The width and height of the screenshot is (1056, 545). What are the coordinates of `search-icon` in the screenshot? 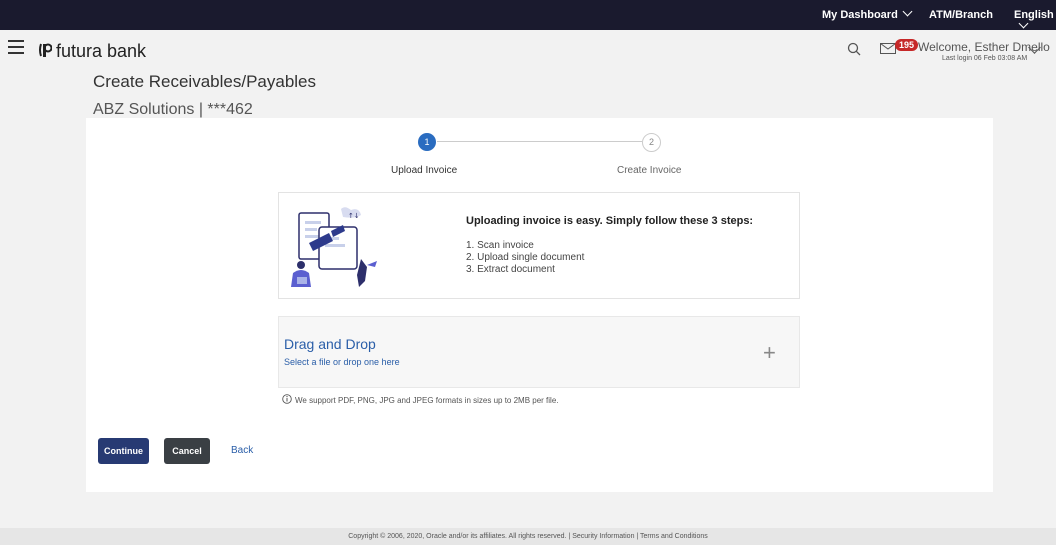 It's located at (854, 49).